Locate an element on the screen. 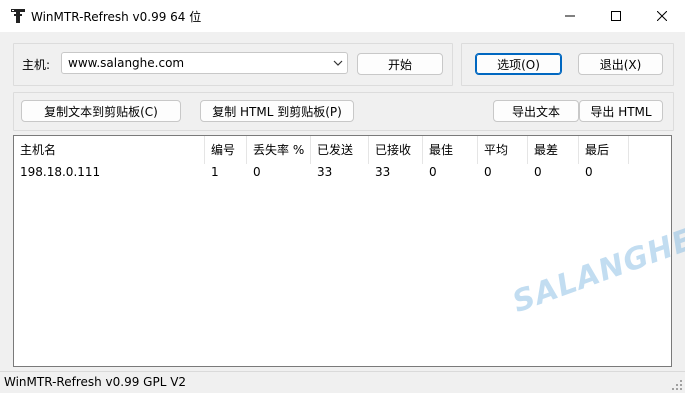 This screenshot has height=393, width=685. copy-html-button: 复制 HTML 到剪贴板(P) is located at coordinates (277, 111).